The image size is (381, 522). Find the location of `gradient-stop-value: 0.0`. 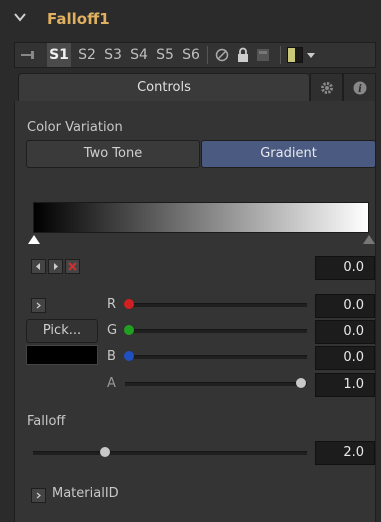

gradient-stop-value: 0.0 is located at coordinates (345, 268).